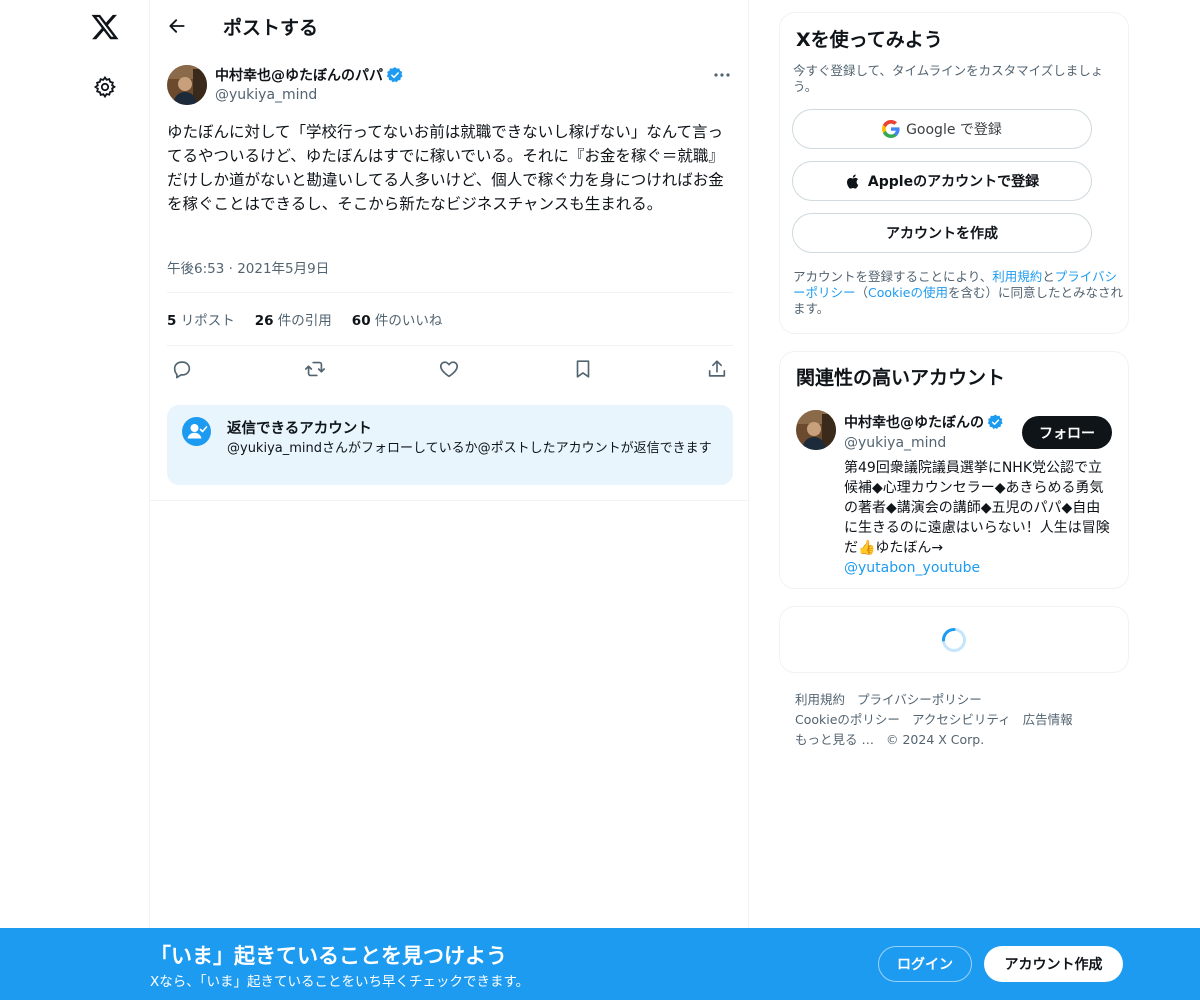 The image size is (1200, 1000). Describe the element at coordinates (105, 87) in the screenshot. I see `gear-icon` at that location.